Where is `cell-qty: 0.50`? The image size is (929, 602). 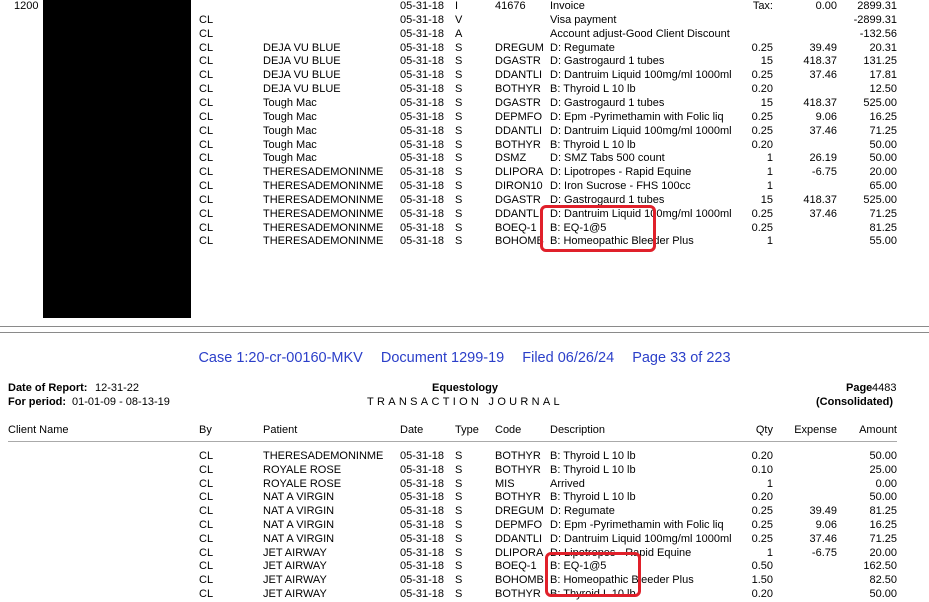
cell-qty: 0.50 is located at coordinates (762, 566).